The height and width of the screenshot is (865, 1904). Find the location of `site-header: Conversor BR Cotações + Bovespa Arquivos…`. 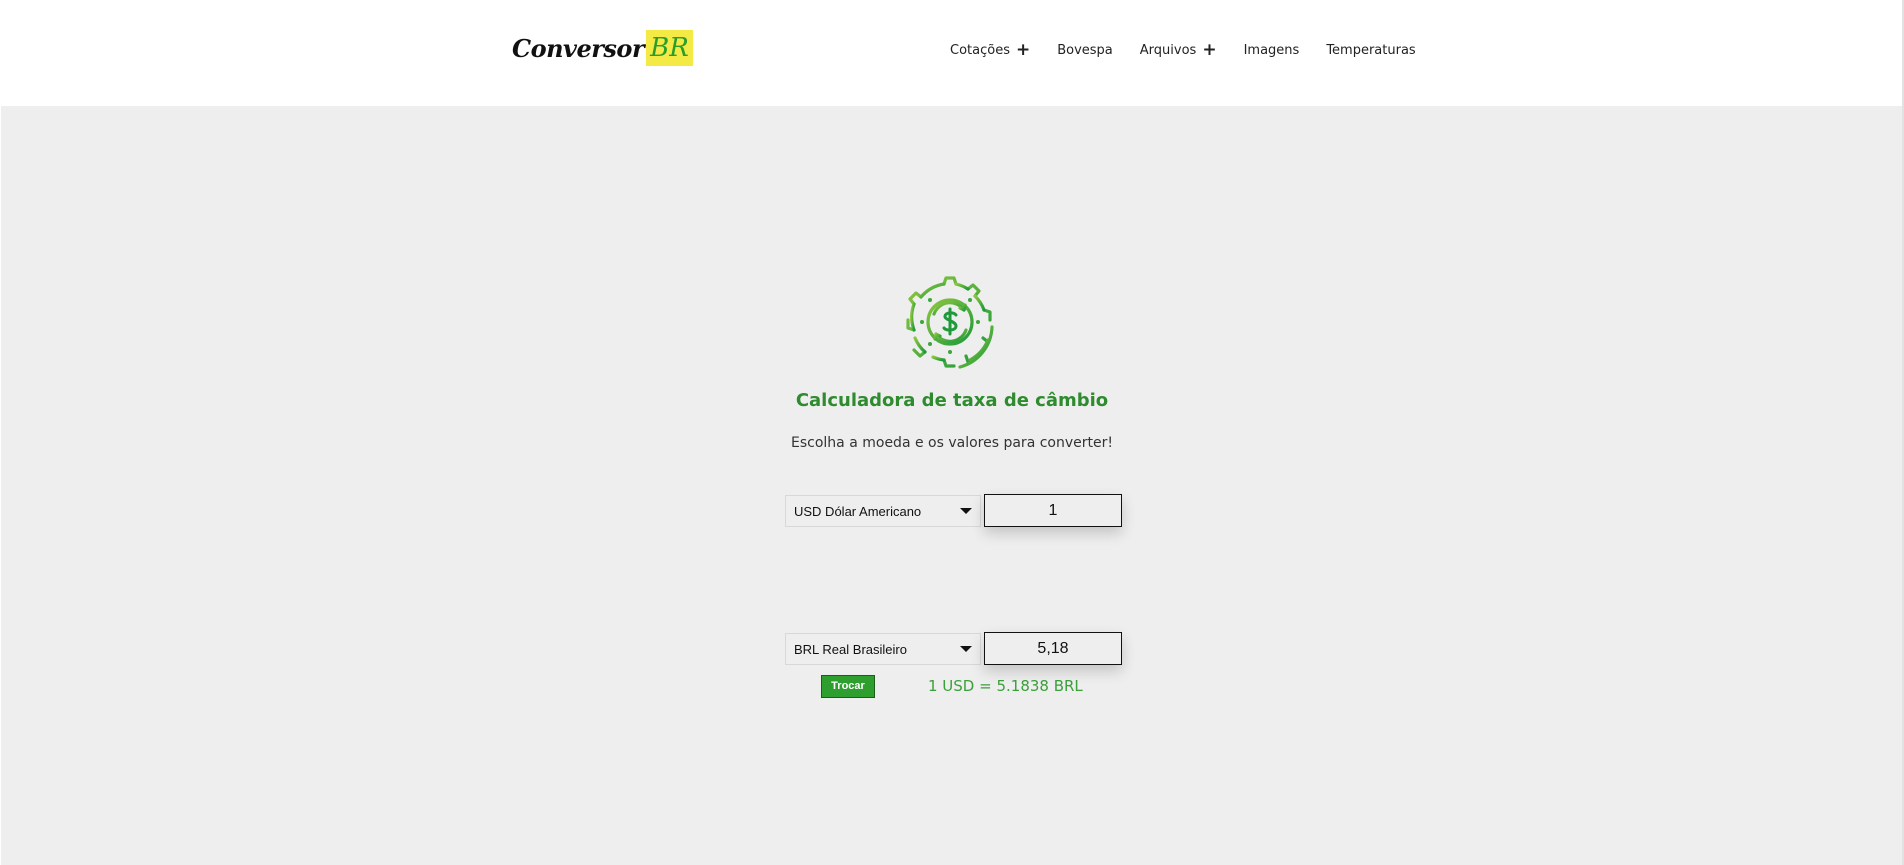

site-header: Conversor BR Cotações + Bovespa Arquivos… is located at coordinates (952, 53).